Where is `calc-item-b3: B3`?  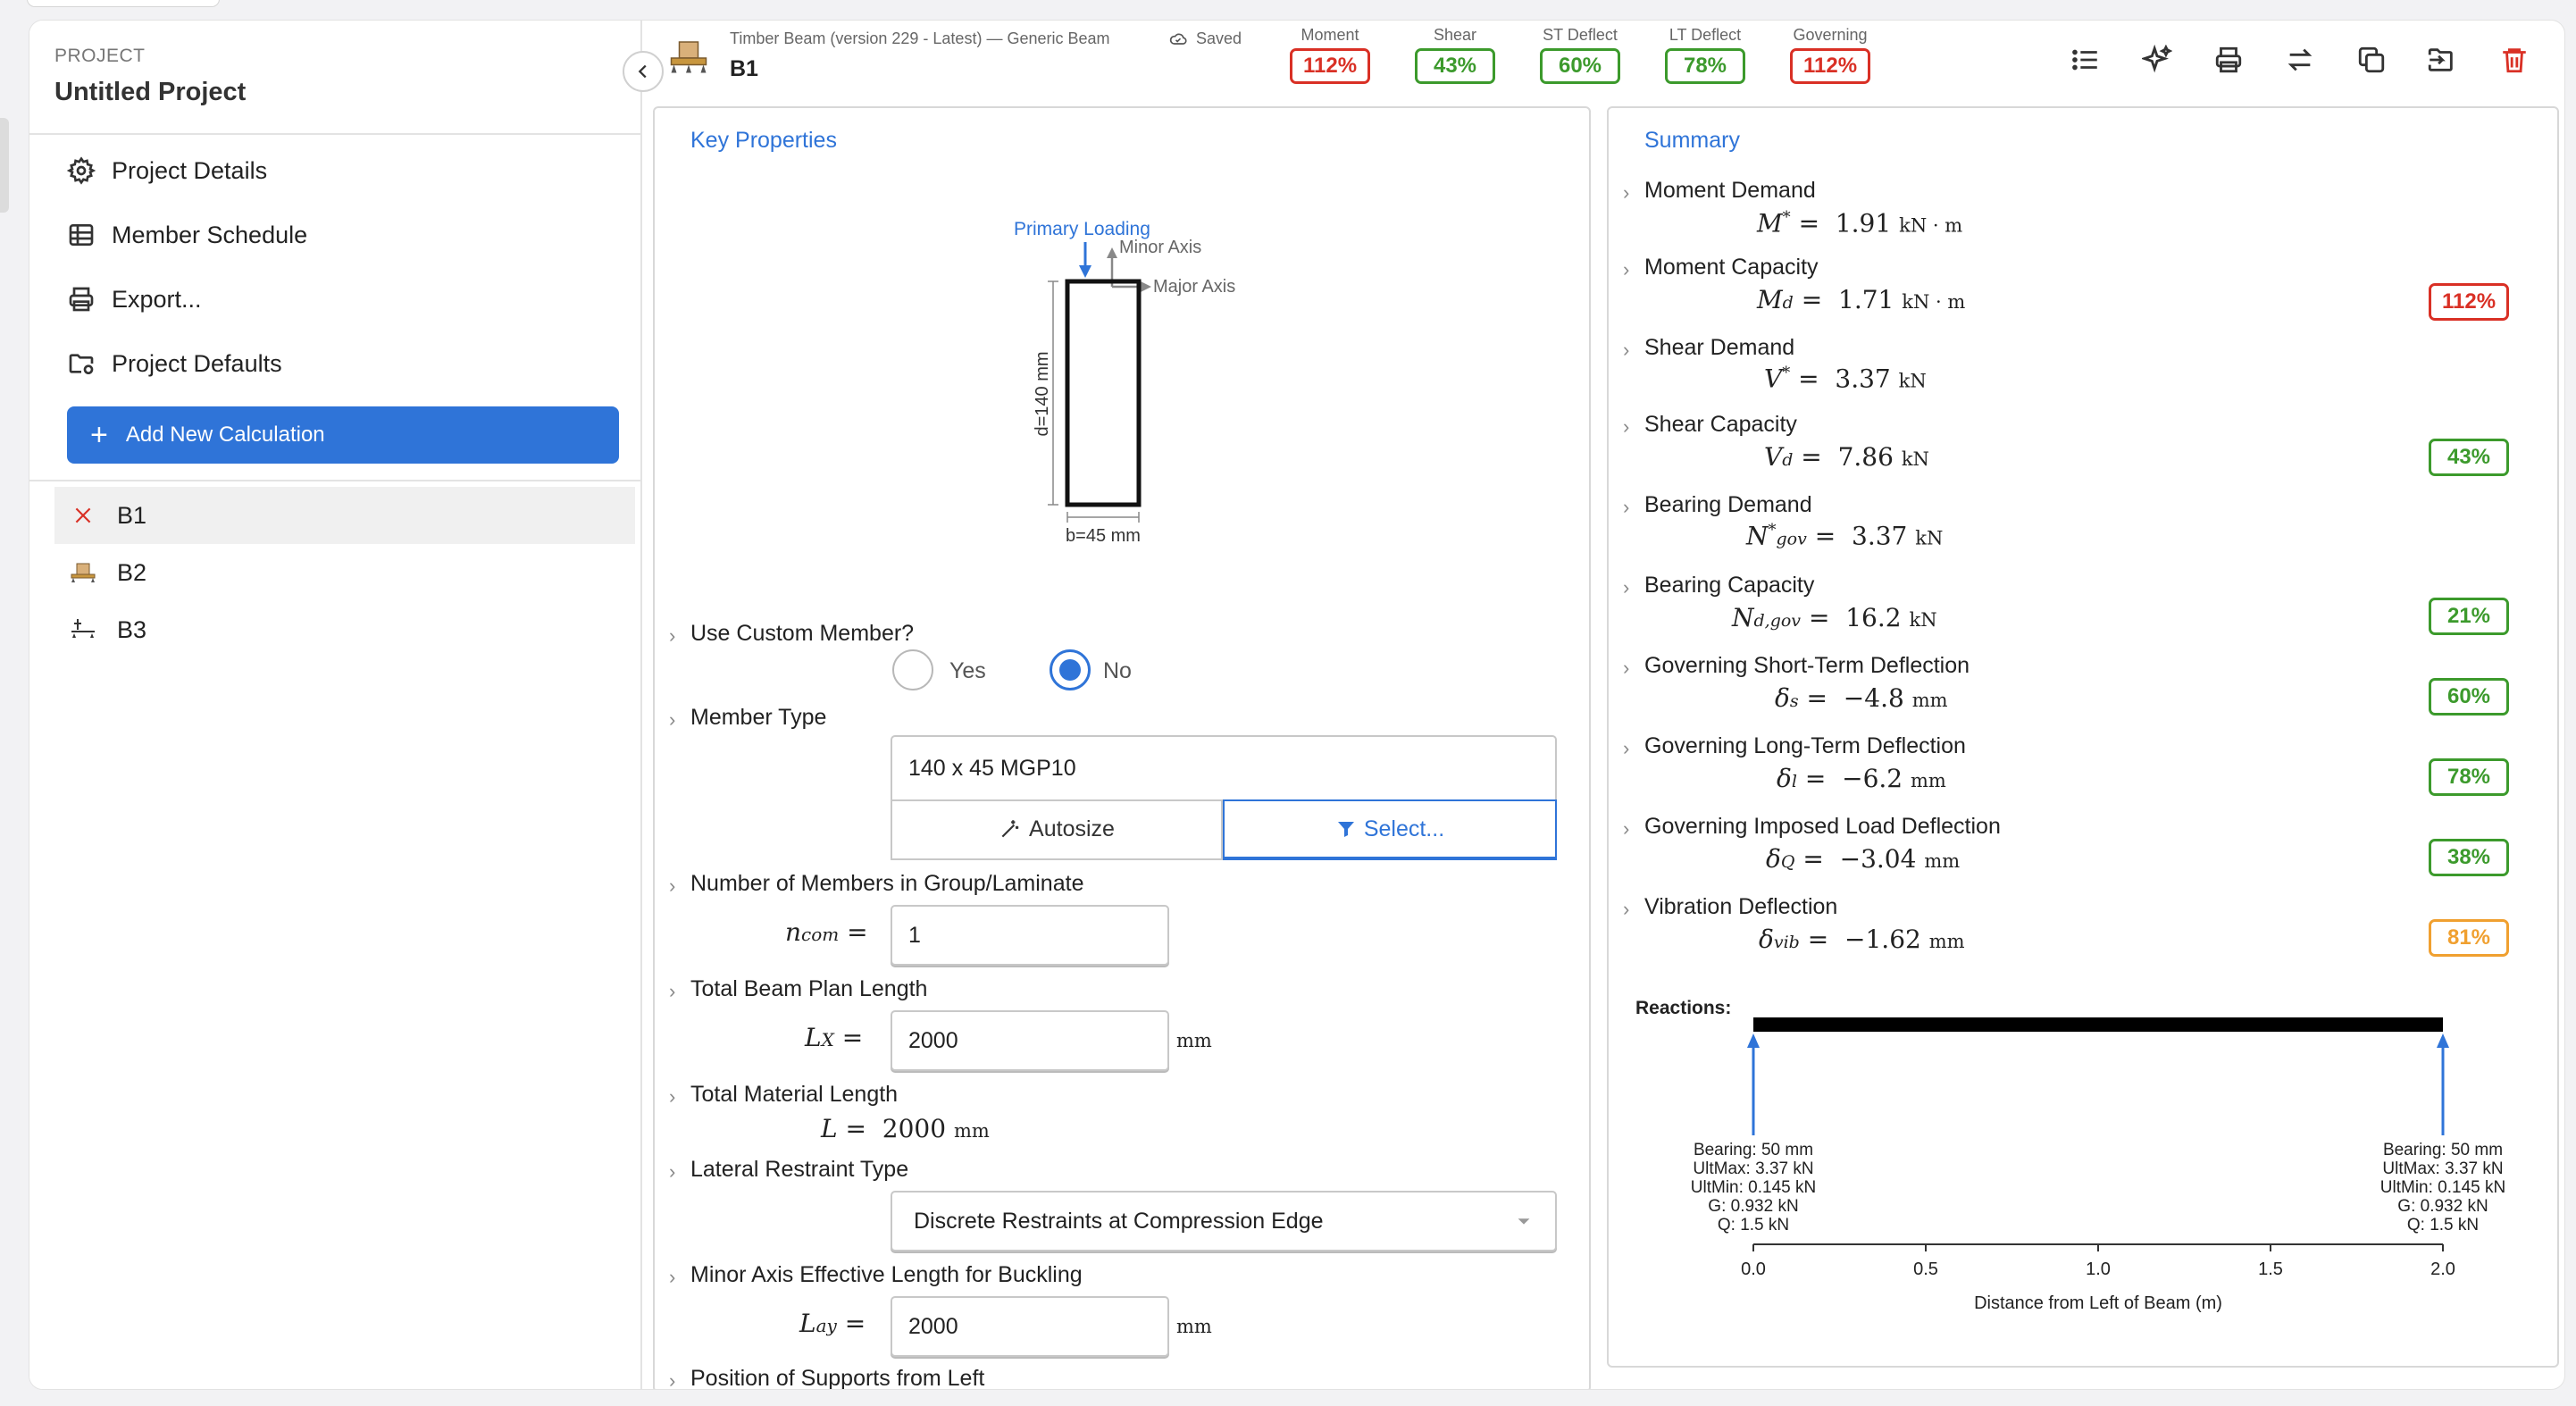
calc-item-b3: B3 is located at coordinates (345, 629).